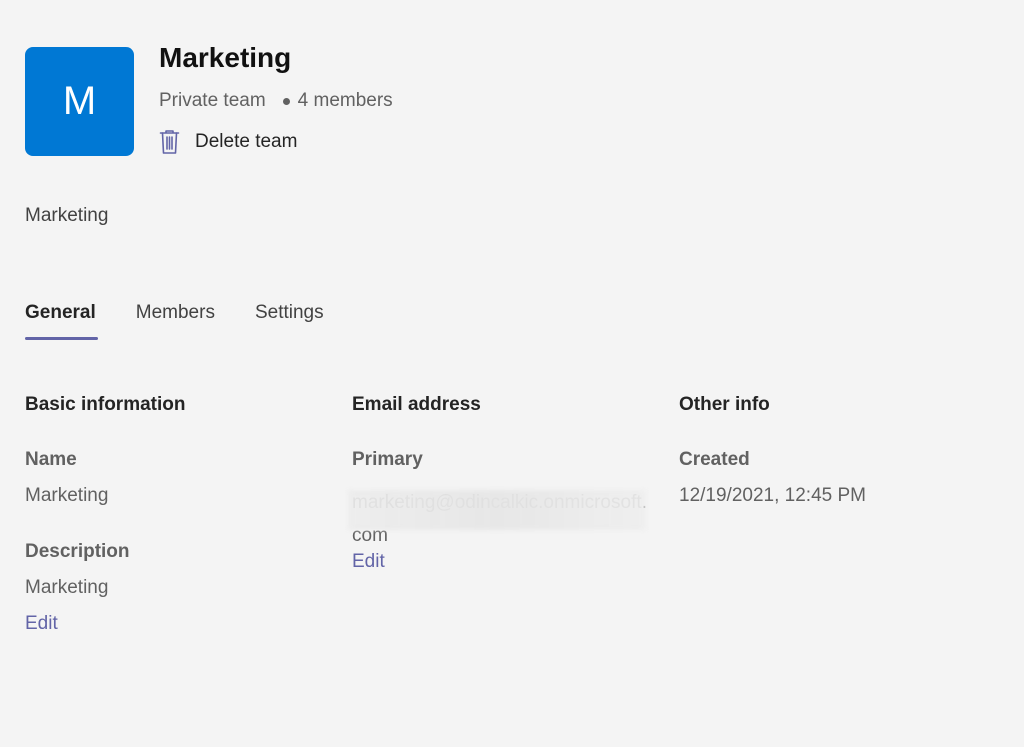 The height and width of the screenshot is (747, 1024). I want to click on team-avatar-letter: M, so click(79, 101).